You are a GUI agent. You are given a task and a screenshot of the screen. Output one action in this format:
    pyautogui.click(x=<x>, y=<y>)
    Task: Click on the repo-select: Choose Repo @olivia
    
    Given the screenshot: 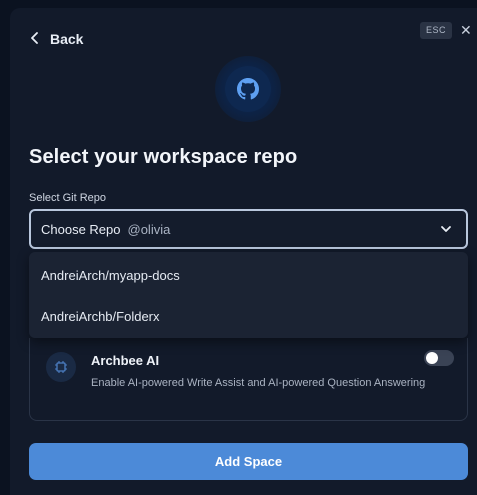 What is the action you would take?
    pyautogui.click(x=248, y=229)
    